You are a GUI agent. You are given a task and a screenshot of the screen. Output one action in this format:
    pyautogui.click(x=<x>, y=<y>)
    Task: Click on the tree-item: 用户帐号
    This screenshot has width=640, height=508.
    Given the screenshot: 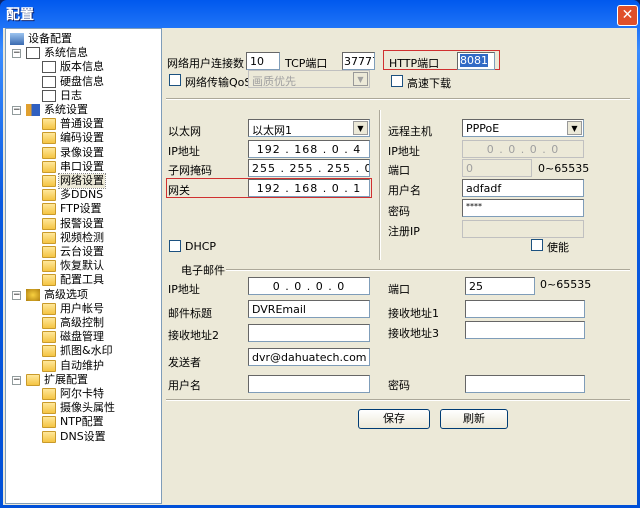 What is the action you would take?
    pyautogui.click(x=81, y=309)
    